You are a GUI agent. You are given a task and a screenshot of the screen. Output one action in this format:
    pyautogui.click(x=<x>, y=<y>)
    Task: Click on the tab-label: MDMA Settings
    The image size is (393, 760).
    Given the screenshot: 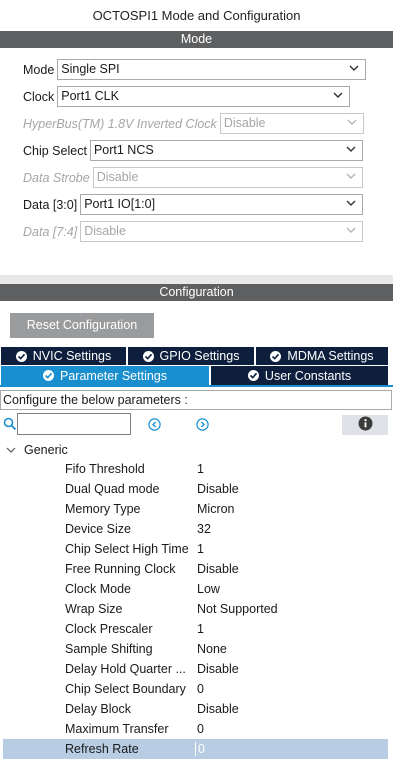 What is the action you would take?
    pyautogui.click(x=330, y=356)
    